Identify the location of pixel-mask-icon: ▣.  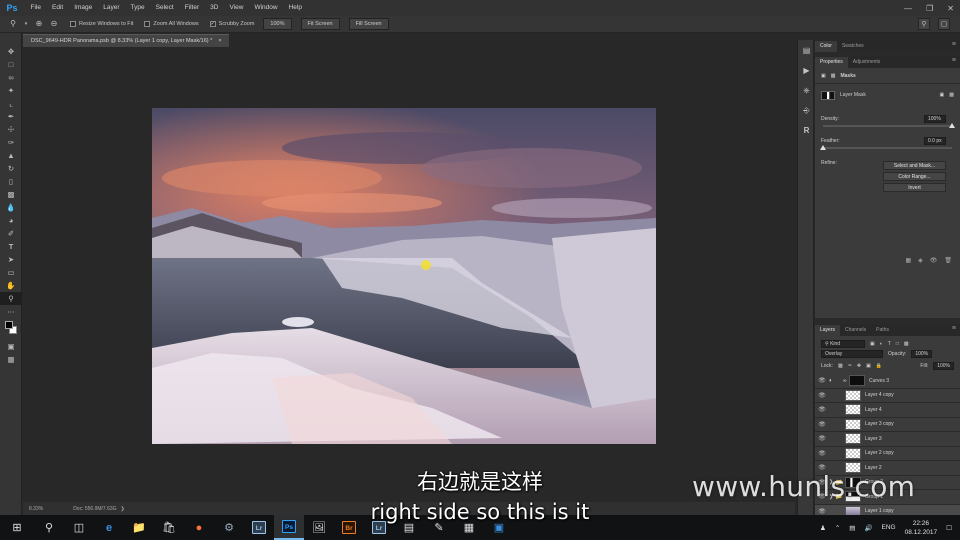
(823, 76).